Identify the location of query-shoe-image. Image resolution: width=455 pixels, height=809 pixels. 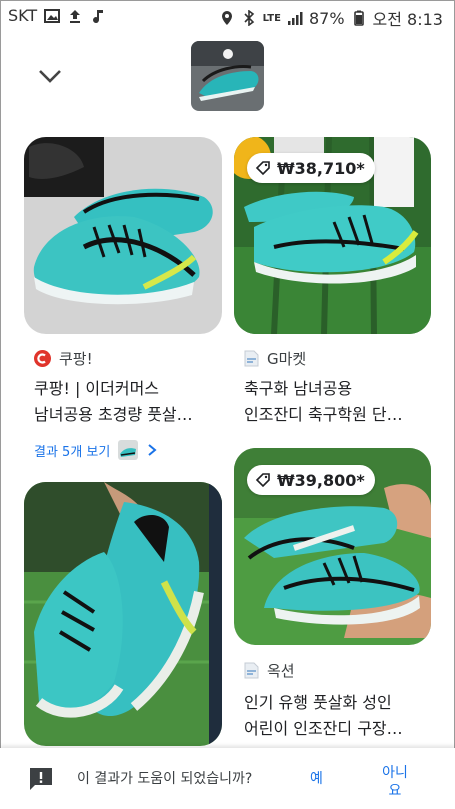
(227, 76).